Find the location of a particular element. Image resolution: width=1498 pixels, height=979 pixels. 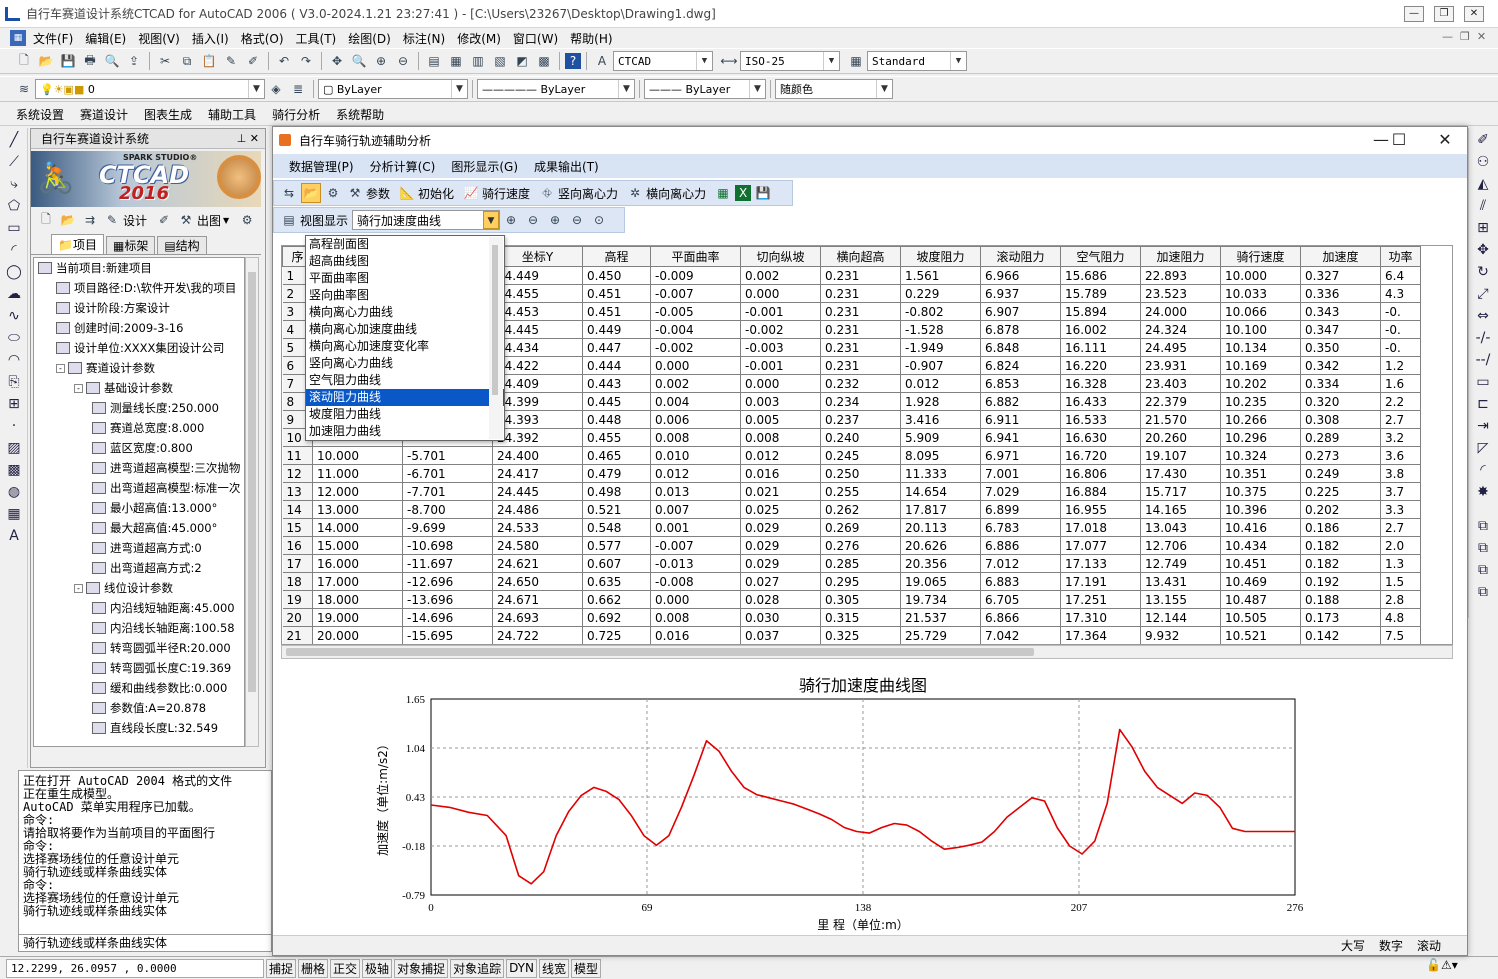

tree-node: 赛道总宽度:8.000 is located at coordinates (148, 428).